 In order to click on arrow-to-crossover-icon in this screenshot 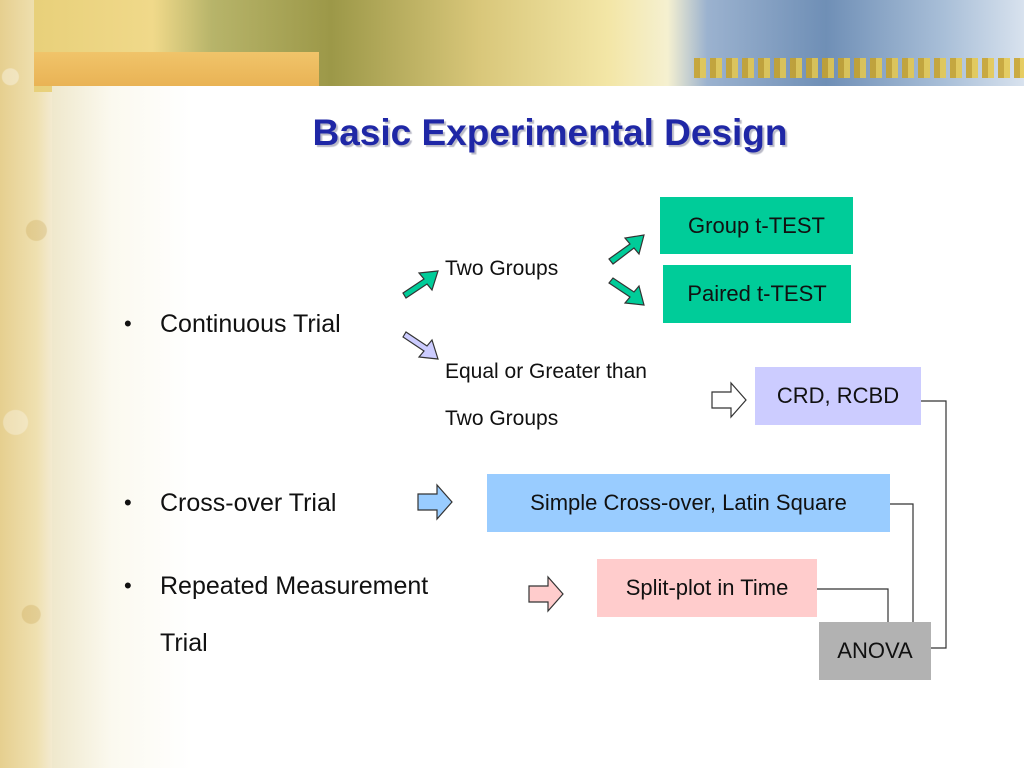, I will do `click(435, 502)`.